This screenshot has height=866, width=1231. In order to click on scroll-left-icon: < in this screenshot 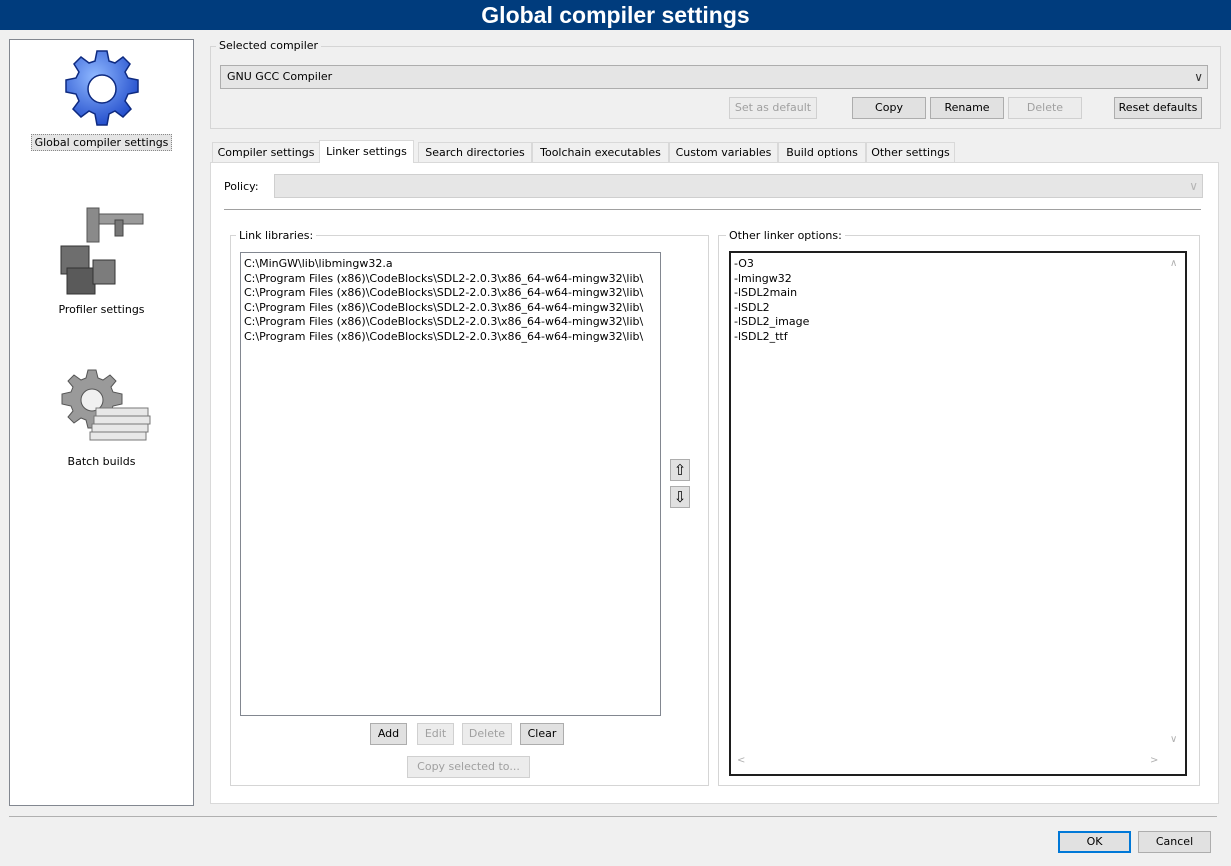, I will do `click(741, 760)`.